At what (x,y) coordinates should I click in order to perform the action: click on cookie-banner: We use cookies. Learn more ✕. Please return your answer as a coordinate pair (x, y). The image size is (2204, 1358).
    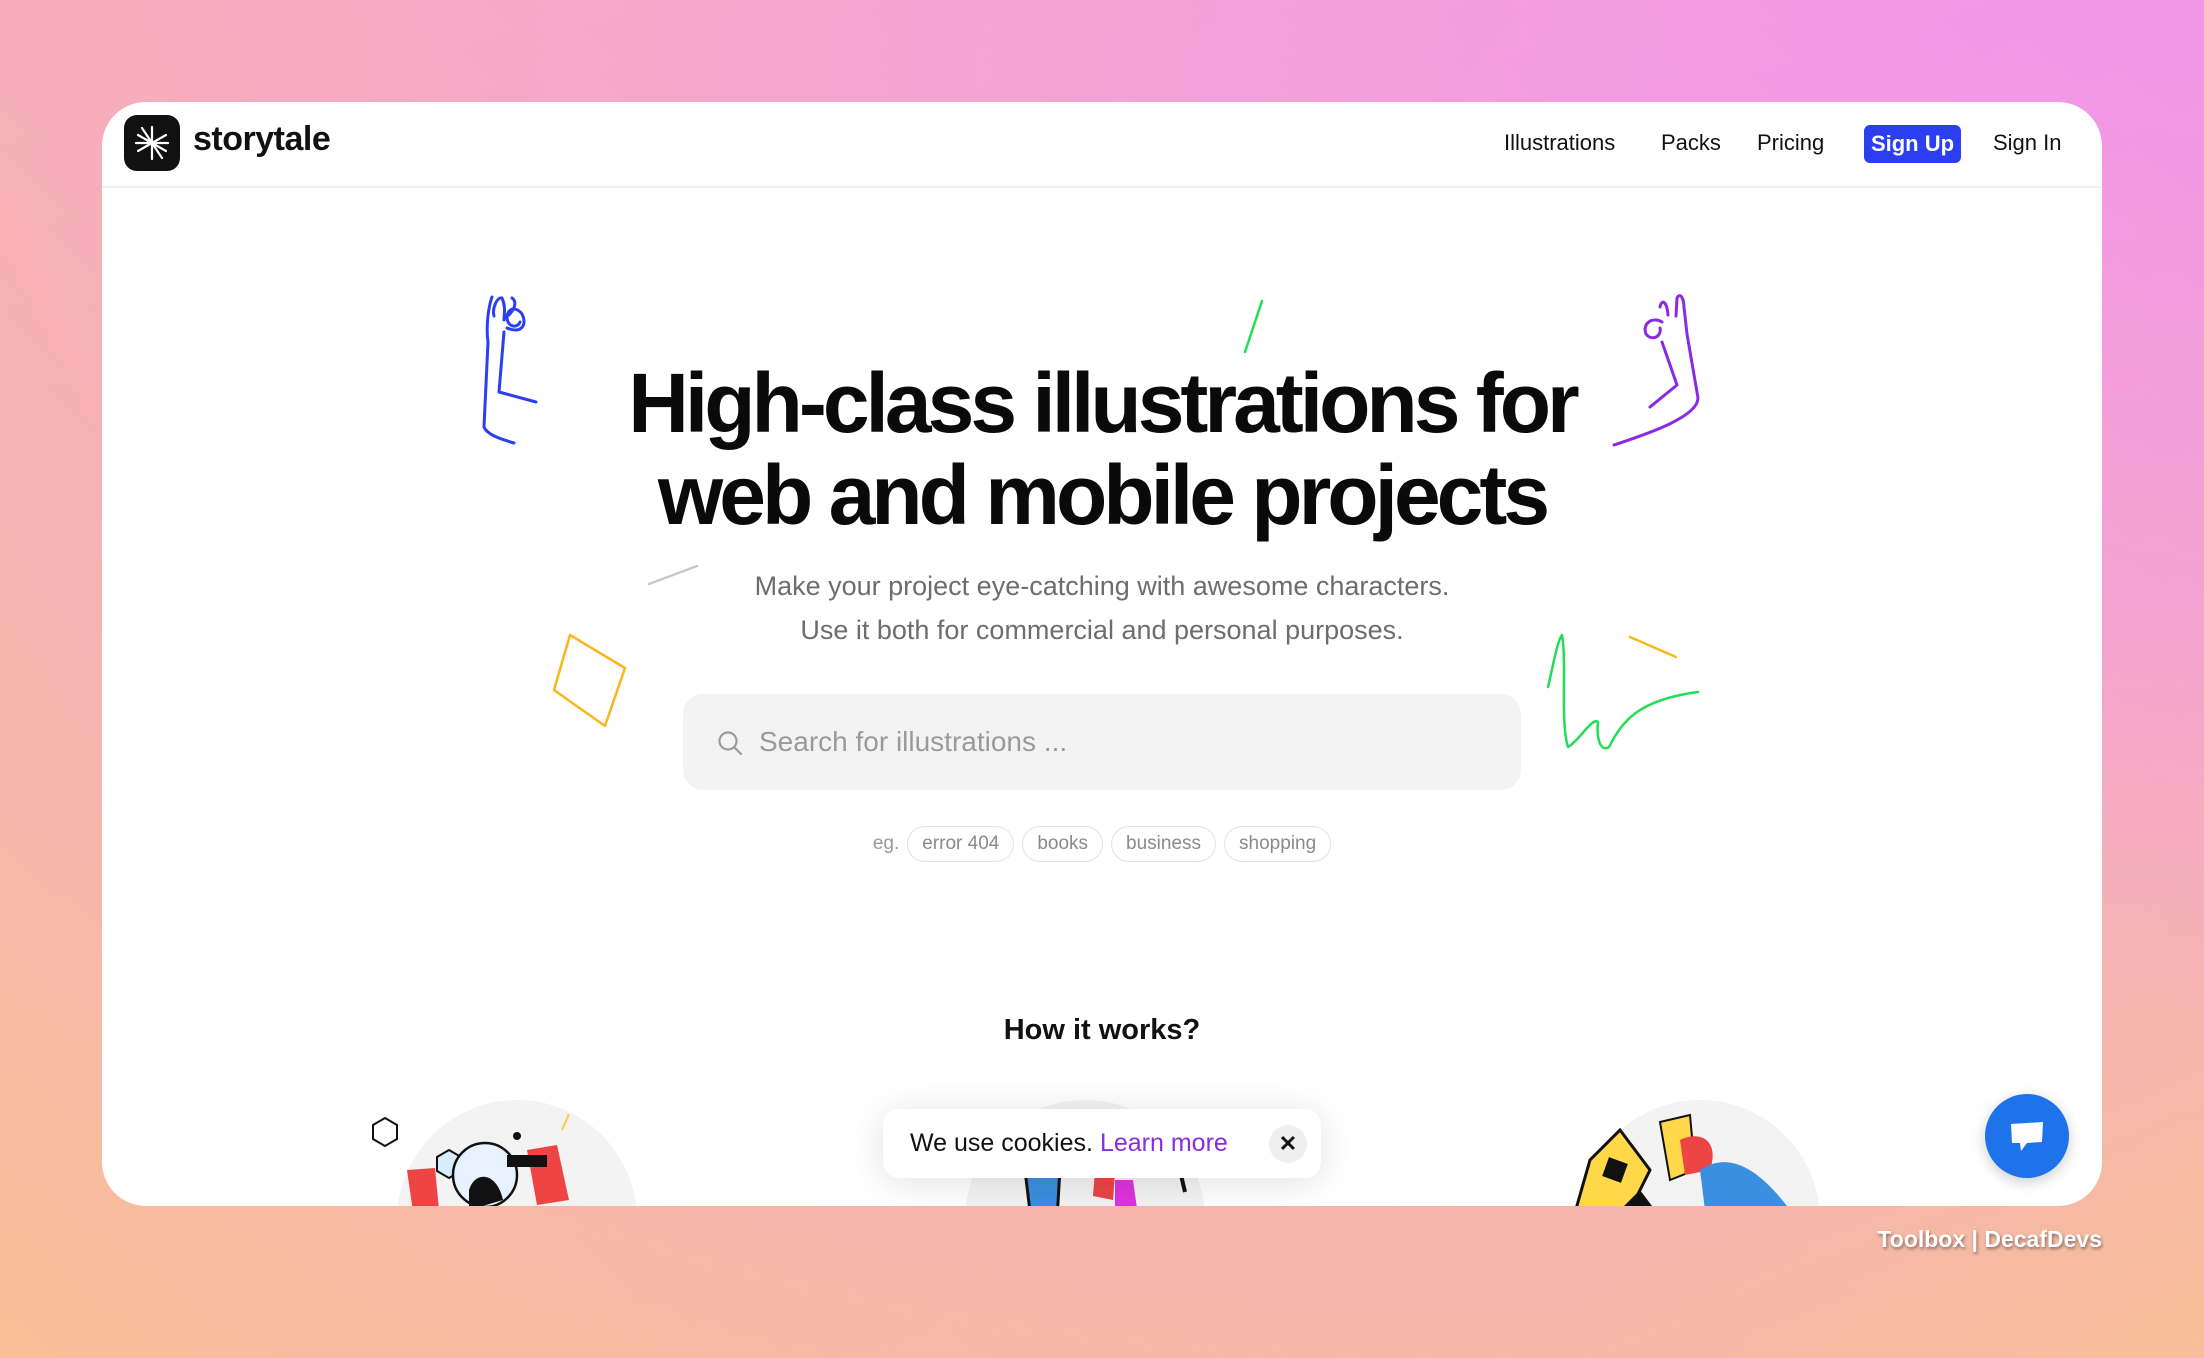
    Looking at the image, I should click on (1102, 1143).